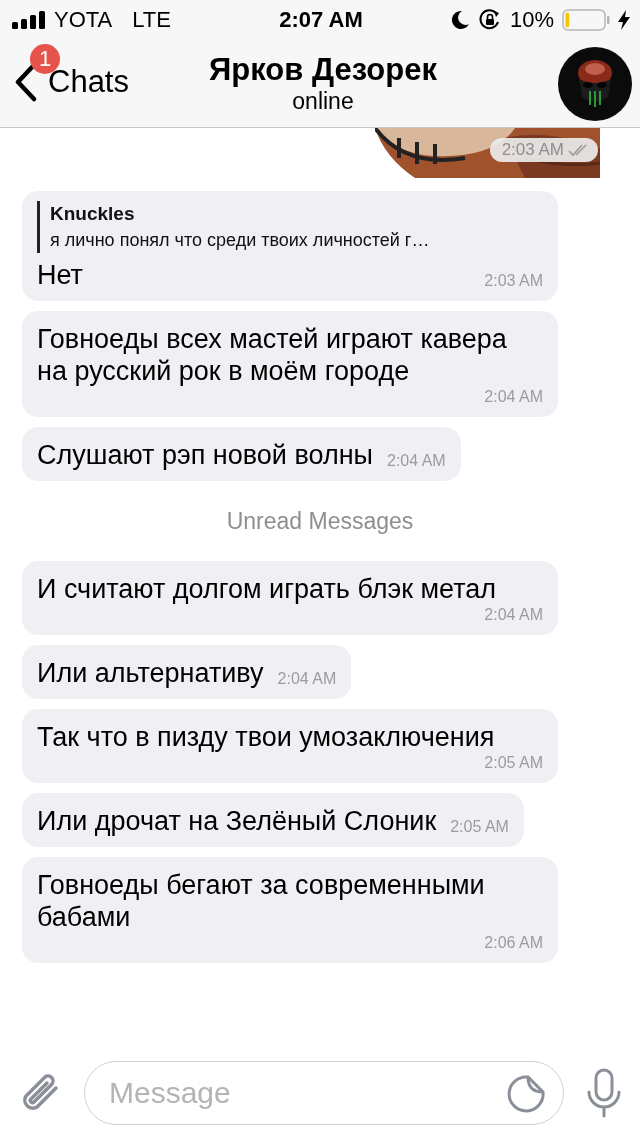  I want to click on message-text: Или альтернативу, so click(150, 673).